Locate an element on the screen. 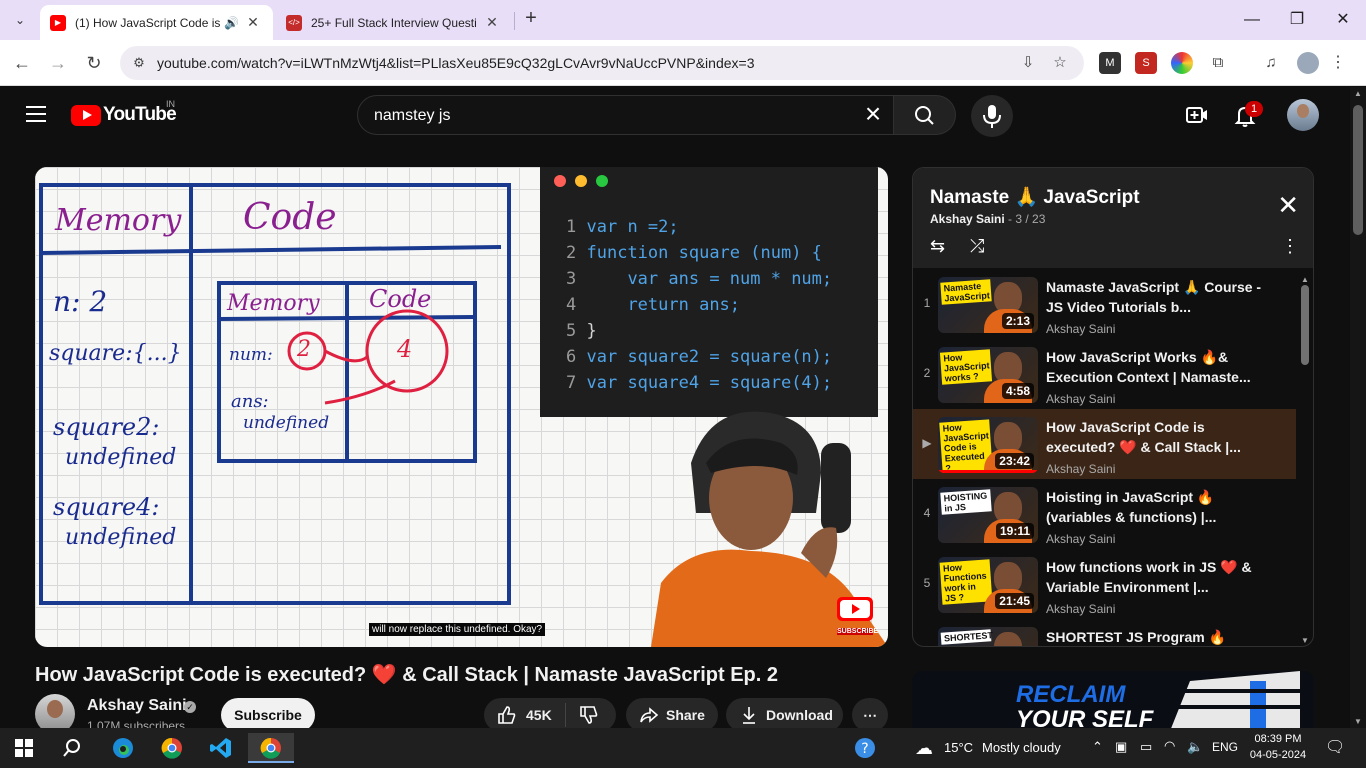 The width and height of the screenshot is (1366, 768). install-app-icon: ⇩ is located at coordinates (1028, 63).